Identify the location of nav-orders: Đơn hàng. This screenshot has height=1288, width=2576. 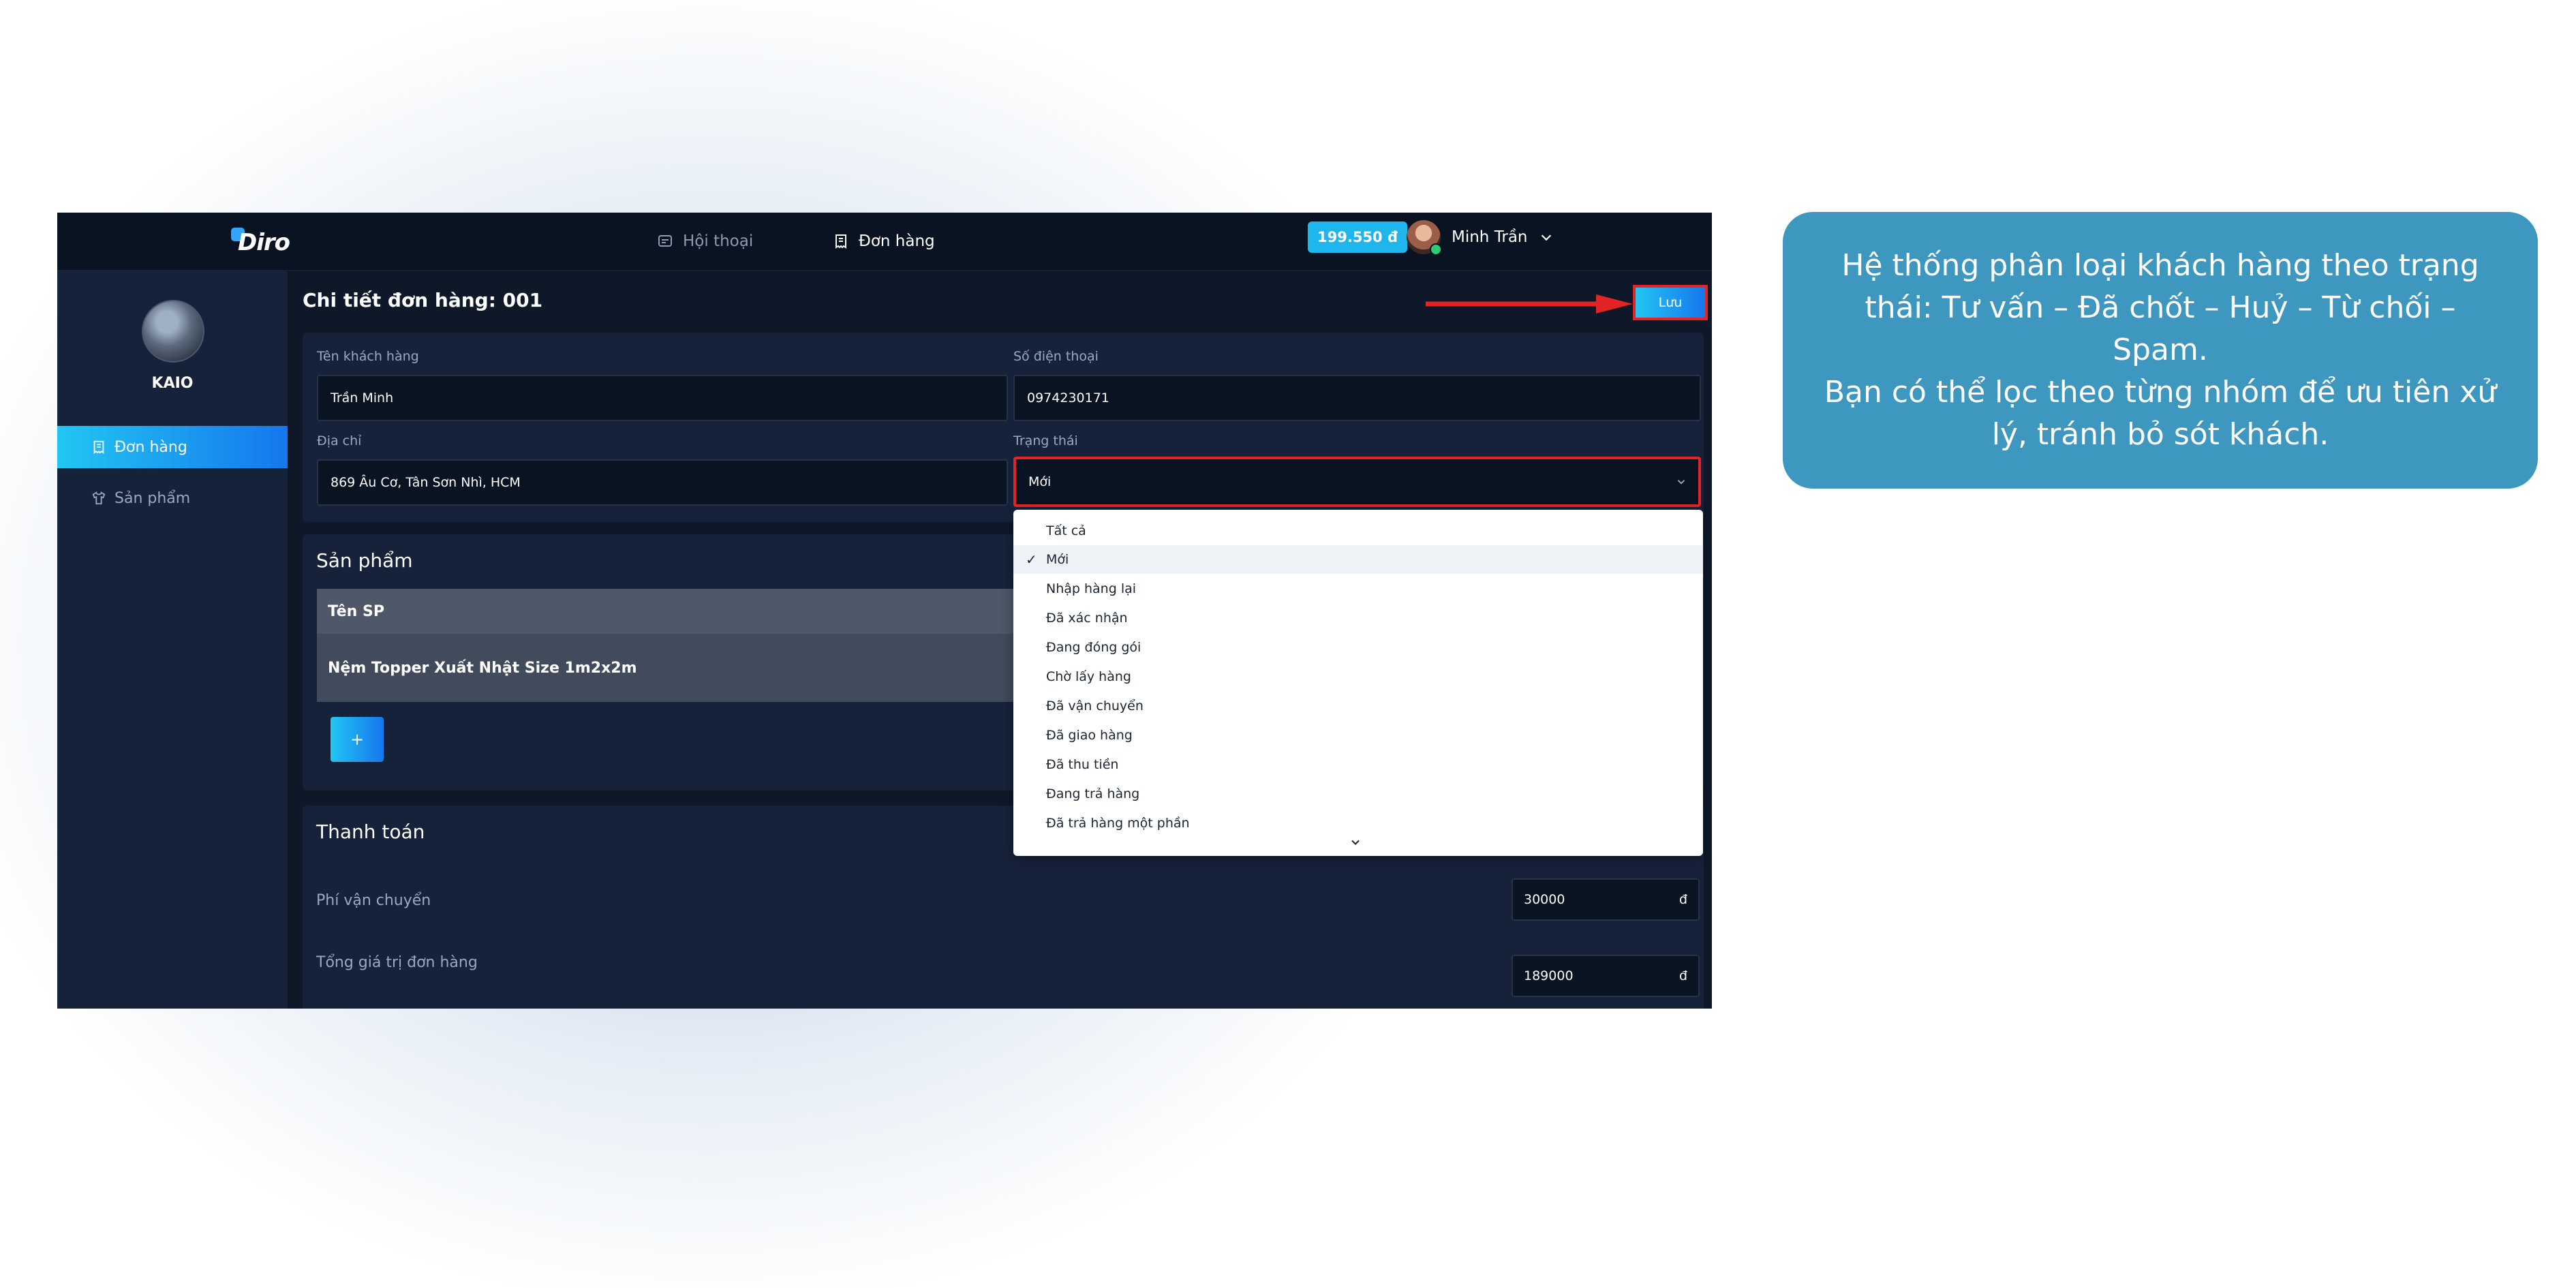
(884, 241).